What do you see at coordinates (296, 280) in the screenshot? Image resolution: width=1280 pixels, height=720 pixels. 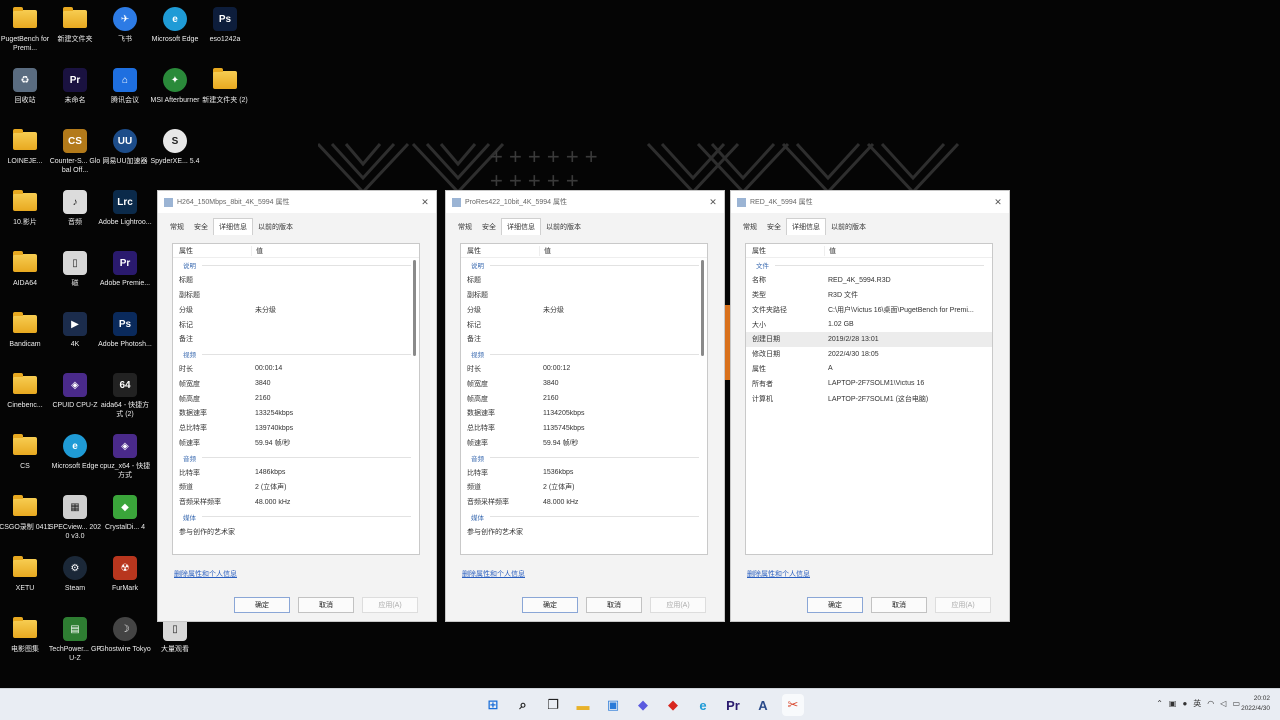 I see `property-row: 标题` at bounding box center [296, 280].